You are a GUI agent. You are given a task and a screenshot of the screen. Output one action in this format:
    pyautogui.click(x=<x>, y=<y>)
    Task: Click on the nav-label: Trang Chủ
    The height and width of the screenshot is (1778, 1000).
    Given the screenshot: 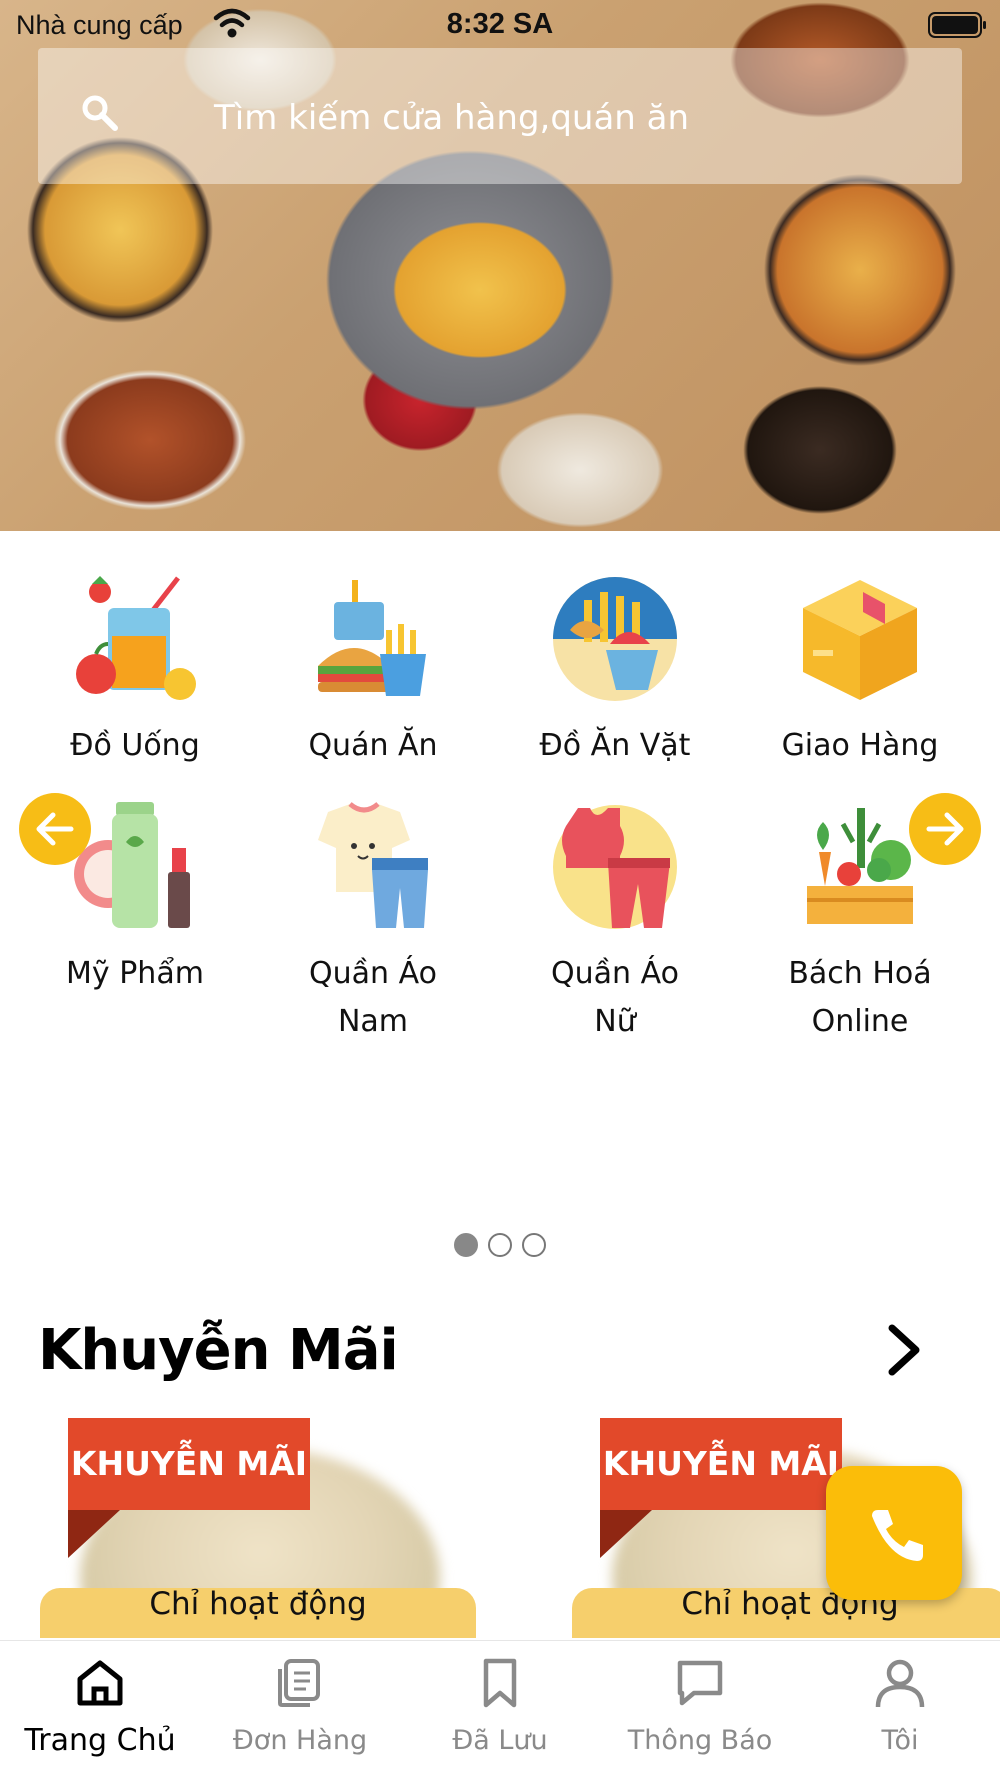 What is the action you would take?
    pyautogui.click(x=100, y=1740)
    